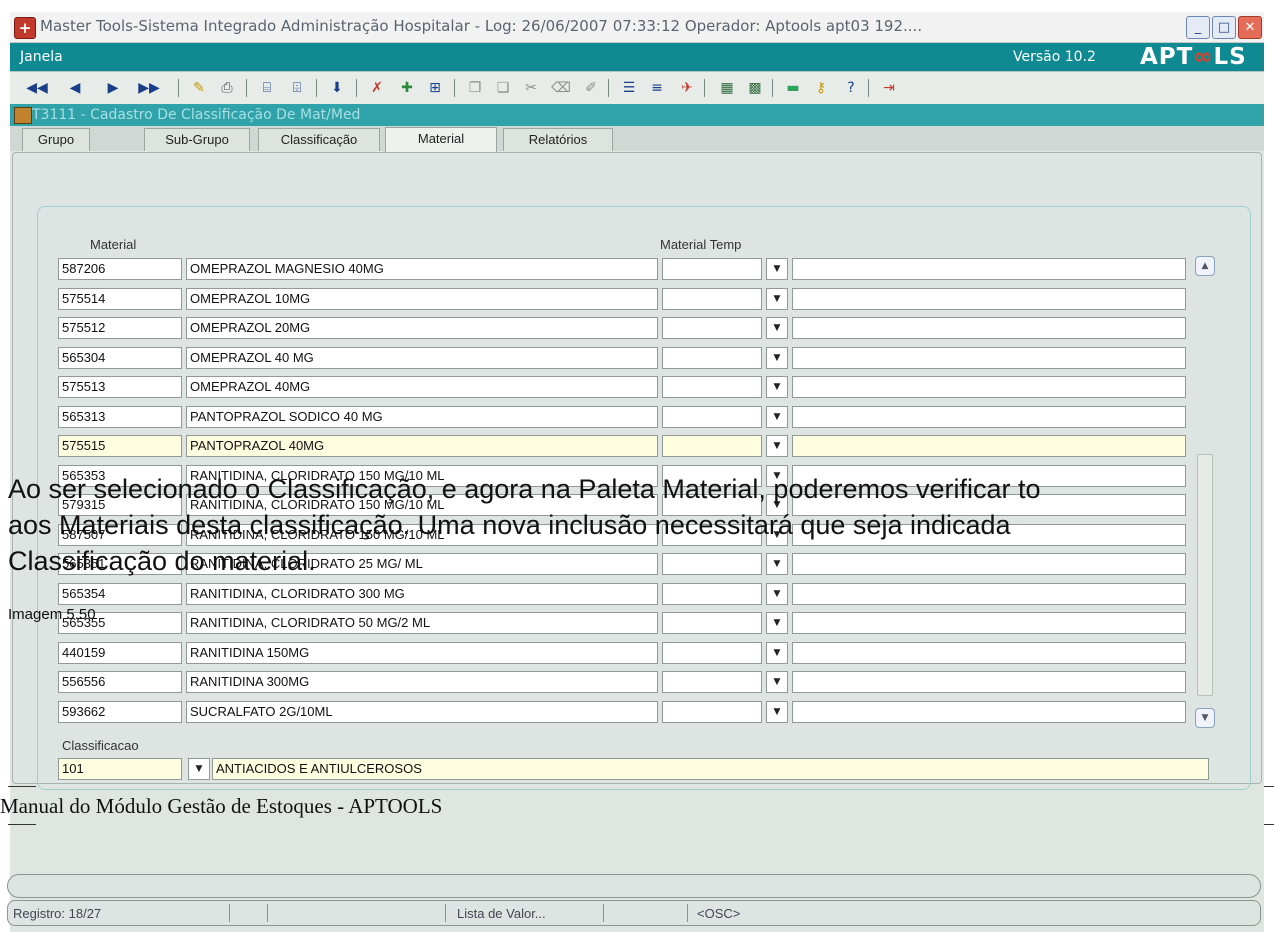  I want to click on material-code-cell: 556556, so click(120, 682).